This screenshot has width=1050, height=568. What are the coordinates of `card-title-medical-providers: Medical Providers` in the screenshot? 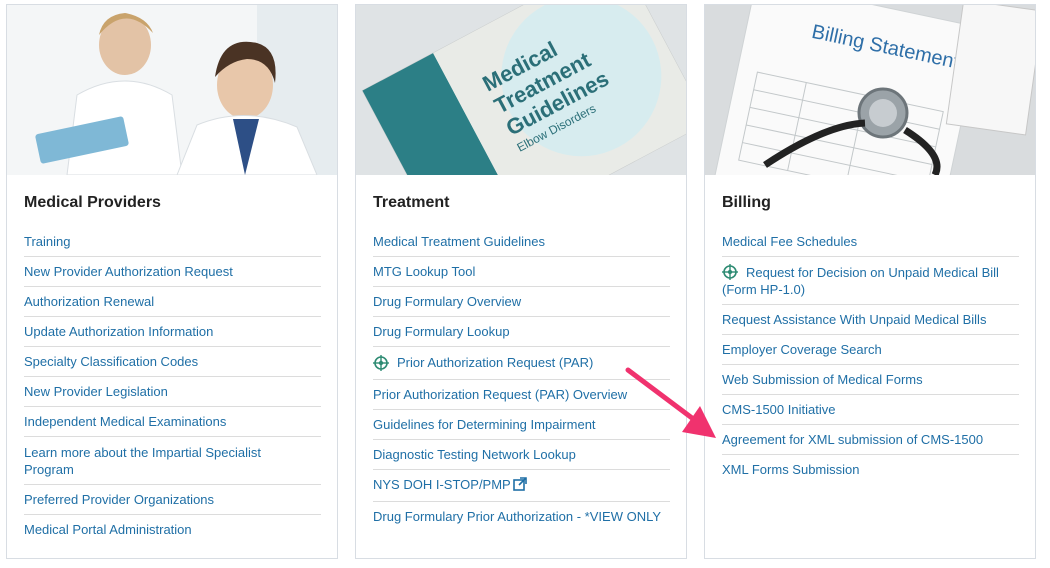 It's located at (92, 202).